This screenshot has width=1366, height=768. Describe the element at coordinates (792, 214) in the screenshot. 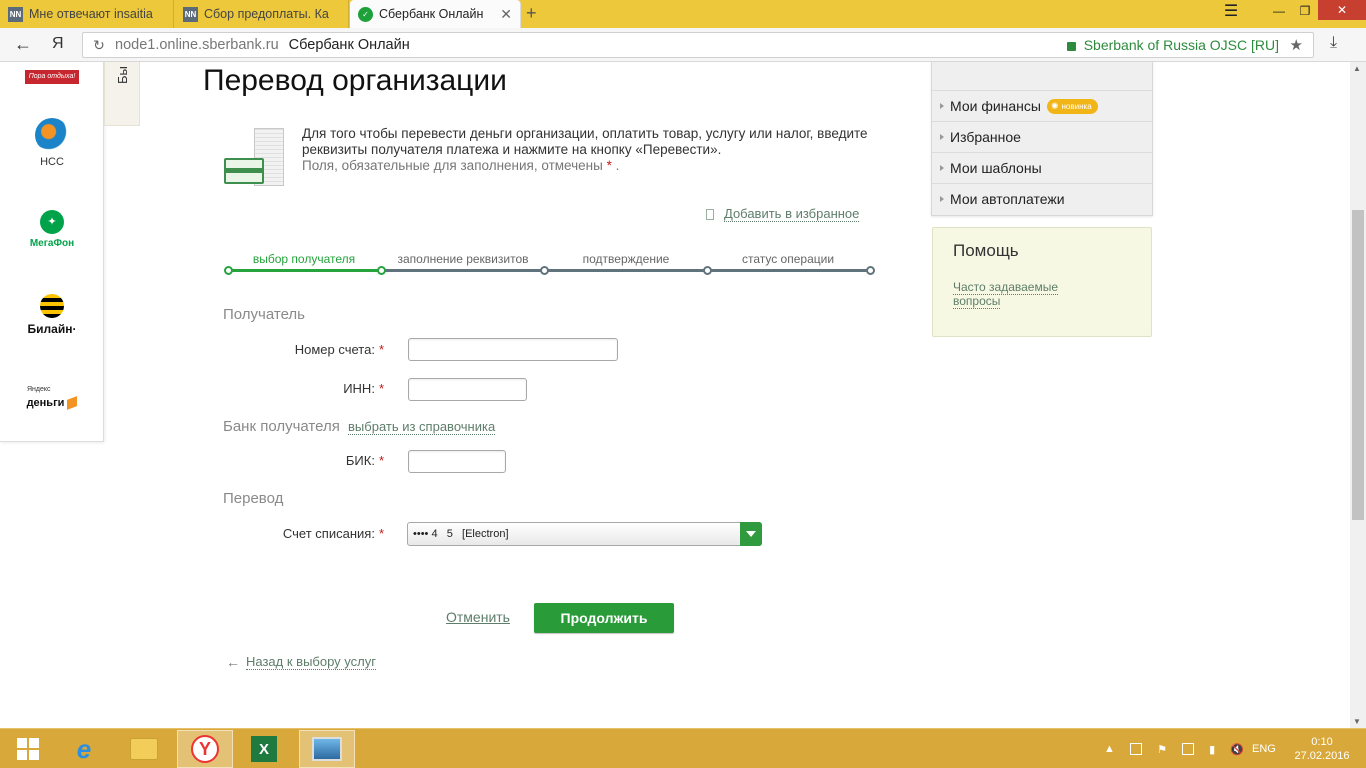

I see `add-to-favorites-label: Добавить в избранное` at that location.